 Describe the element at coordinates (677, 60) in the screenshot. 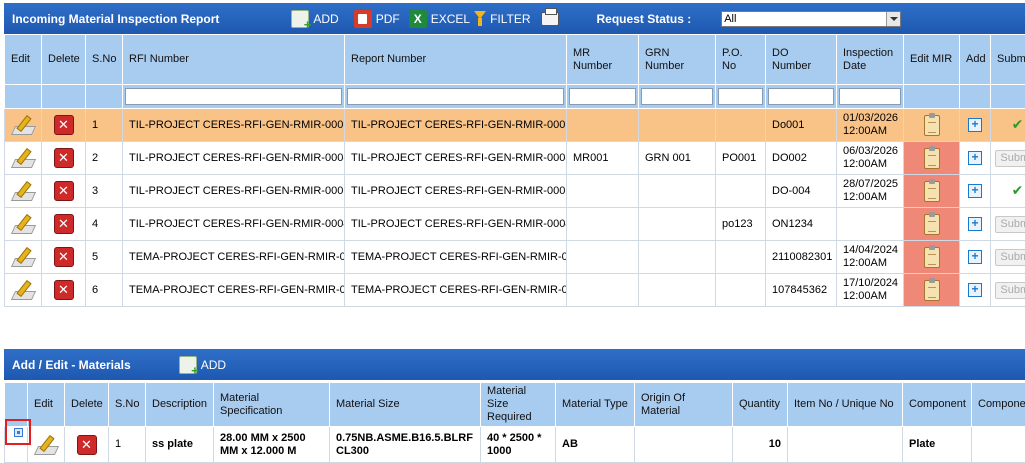

I see `col-grn-number: GRN Number` at that location.